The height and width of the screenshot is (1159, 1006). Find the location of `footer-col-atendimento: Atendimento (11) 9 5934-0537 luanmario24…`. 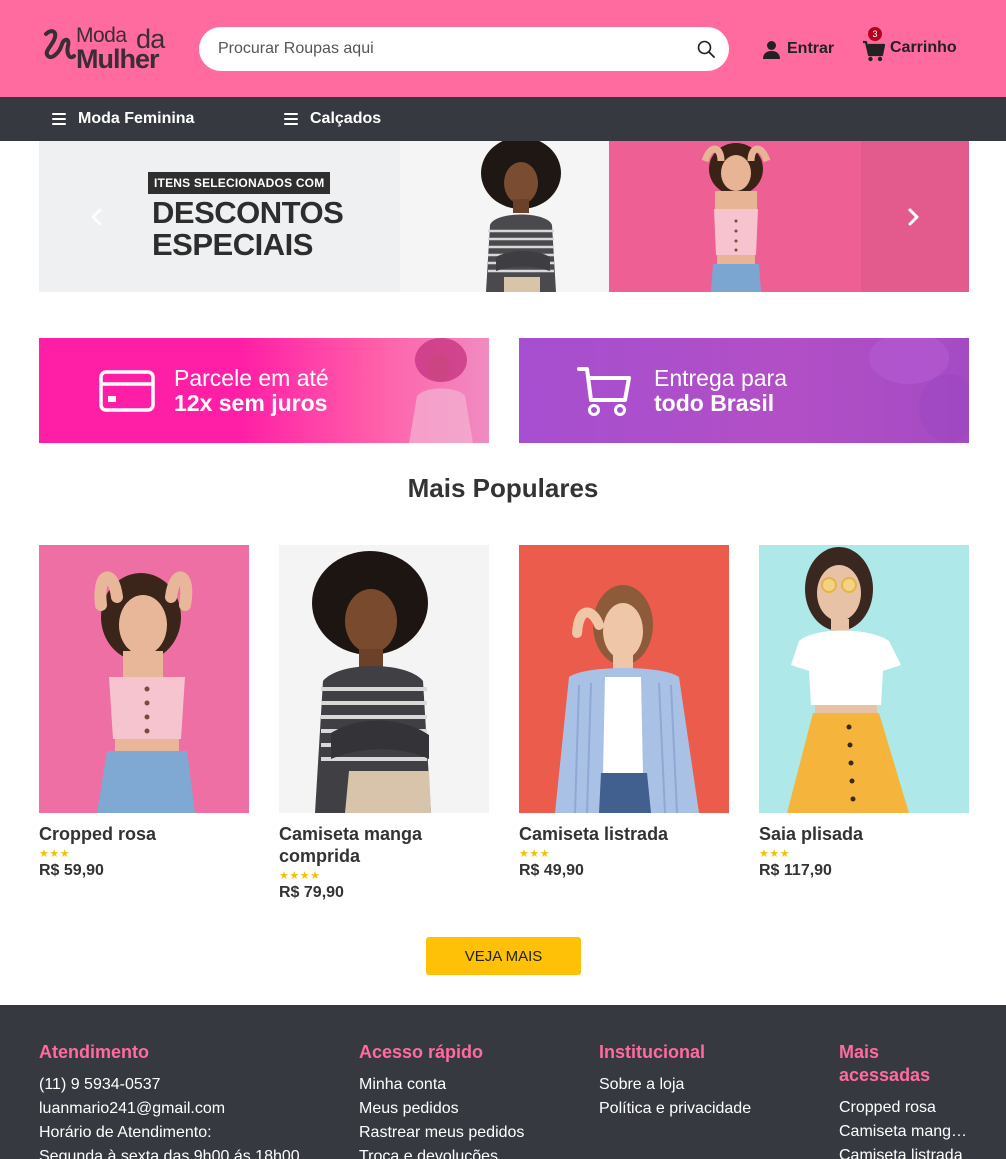

footer-col-atendimento: Atendimento (11) 9 5934-0537 luanmario24… is located at coordinates (169, 1100).